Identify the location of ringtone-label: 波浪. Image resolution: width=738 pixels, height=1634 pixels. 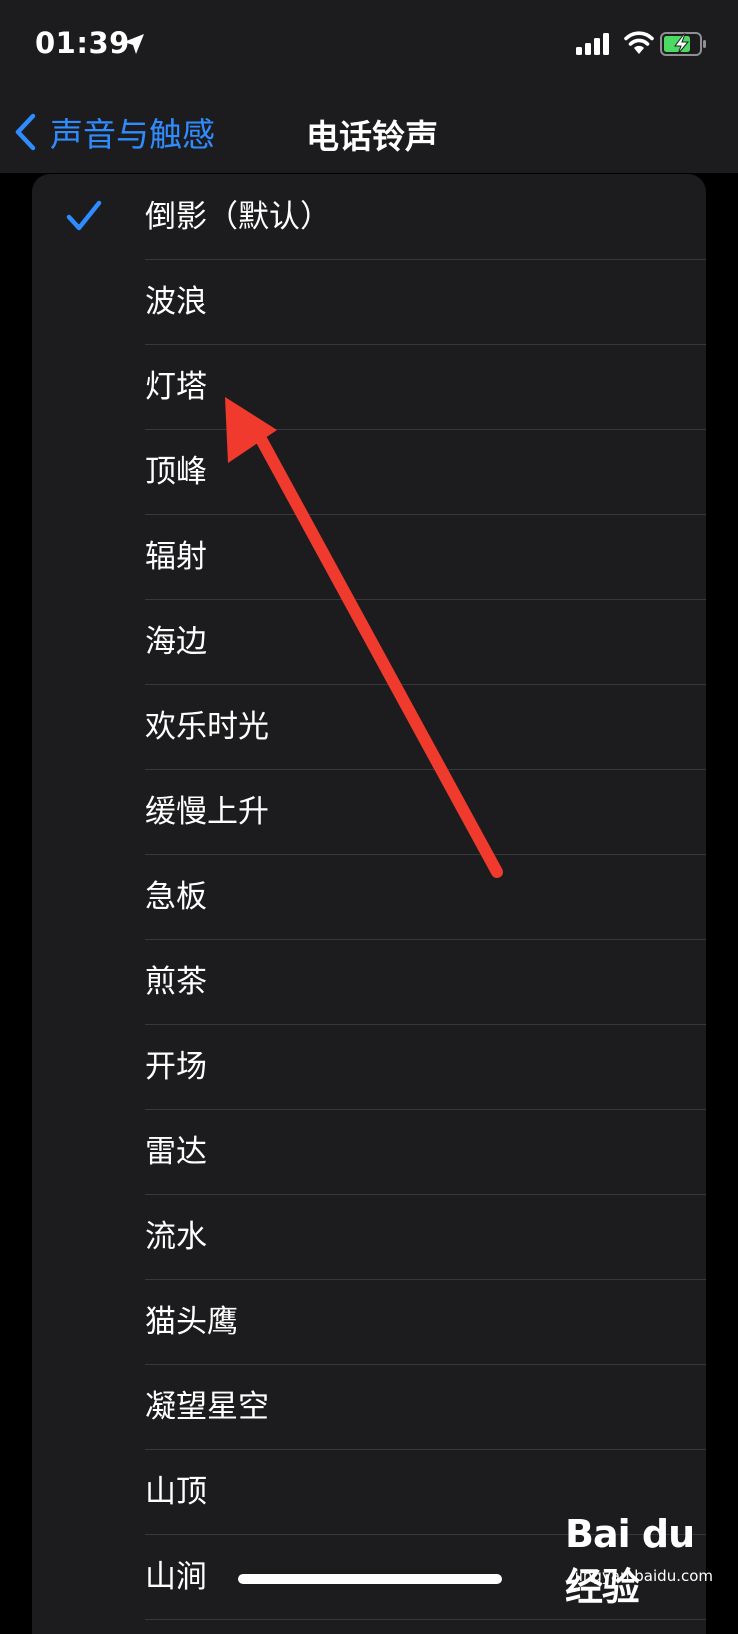
(176, 302).